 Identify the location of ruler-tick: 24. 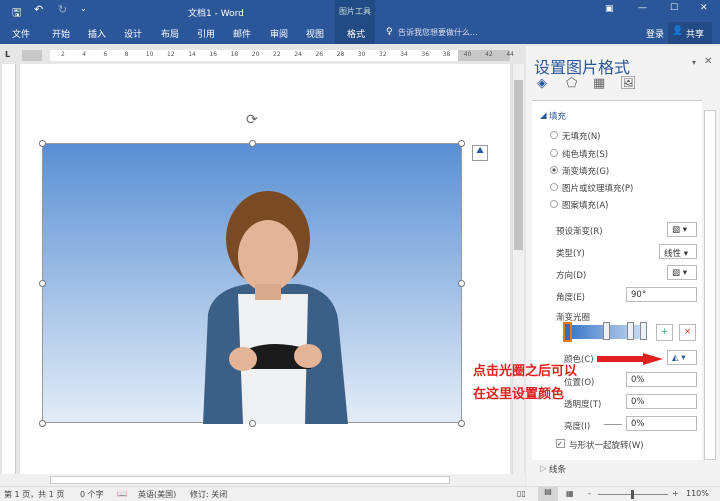
(298, 54).